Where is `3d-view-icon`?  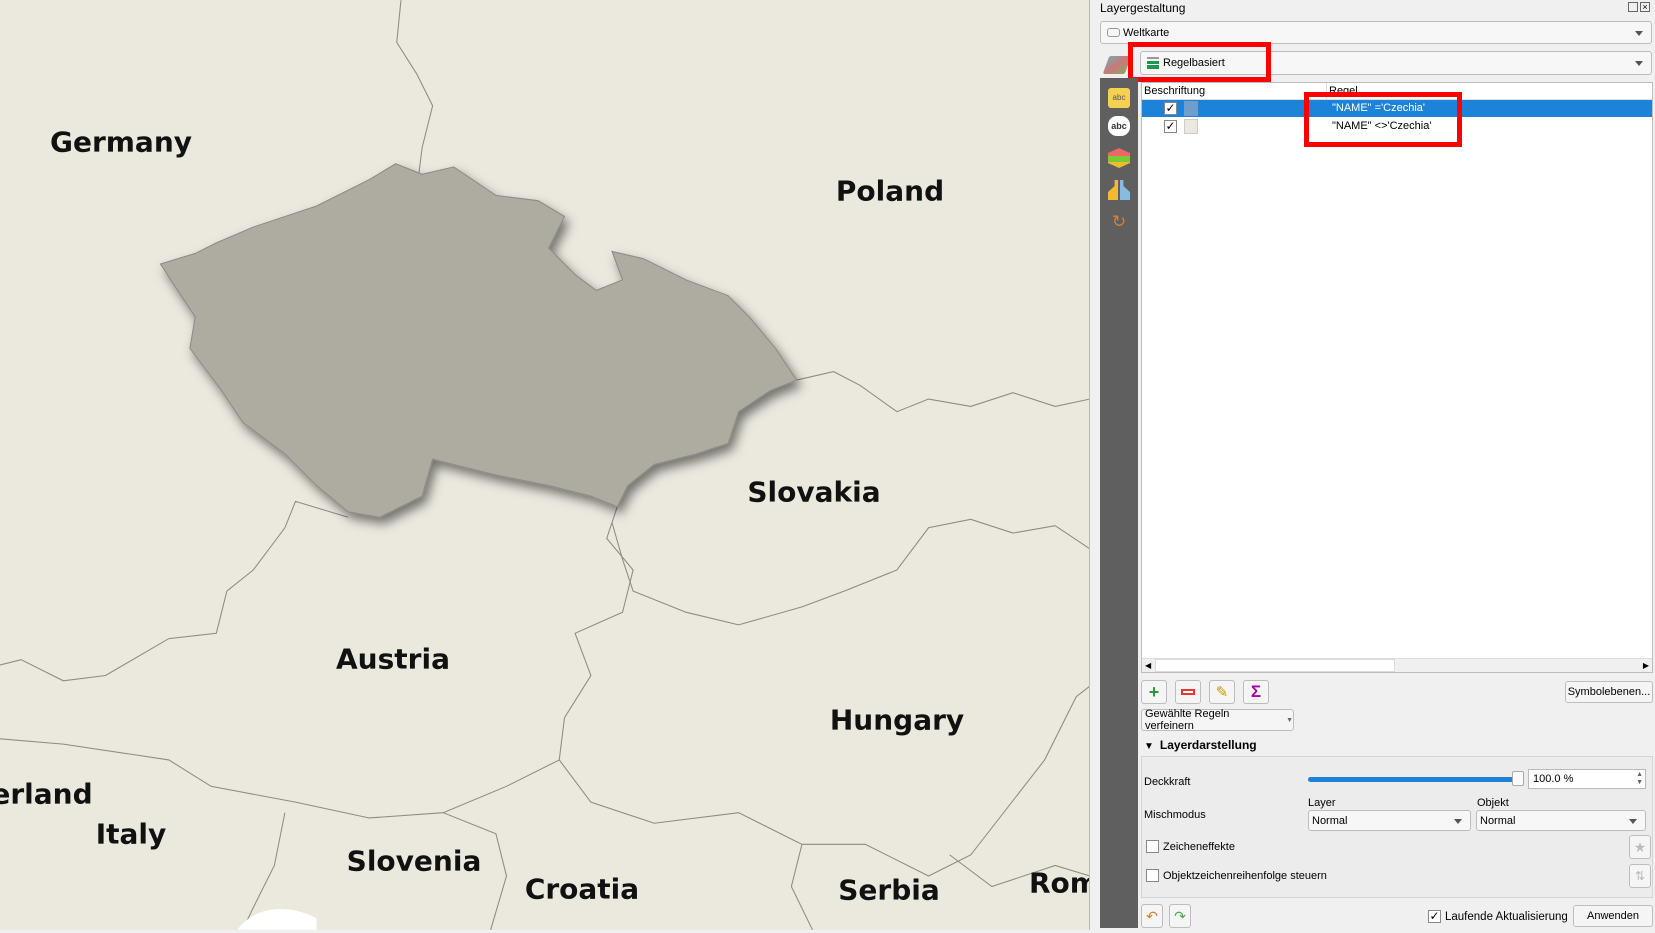 3d-view-icon is located at coordinates (1119, 158).